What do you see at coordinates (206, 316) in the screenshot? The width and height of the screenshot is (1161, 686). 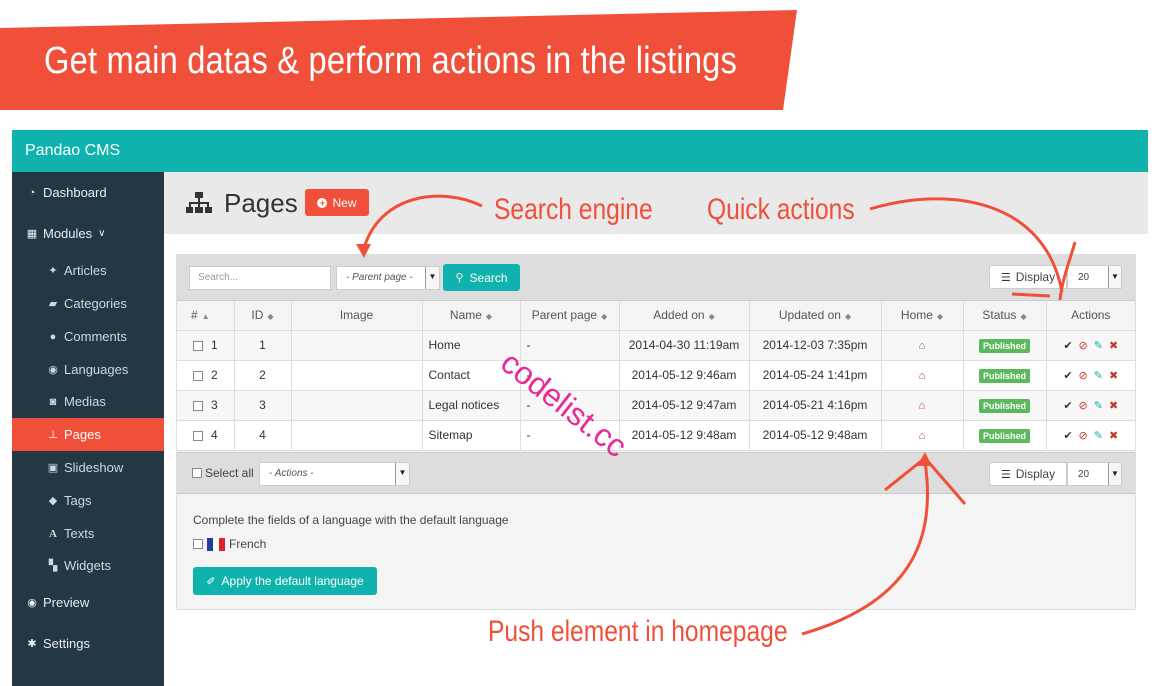 I see `column-header-num: # ▲` at bounding box center [206, 316].